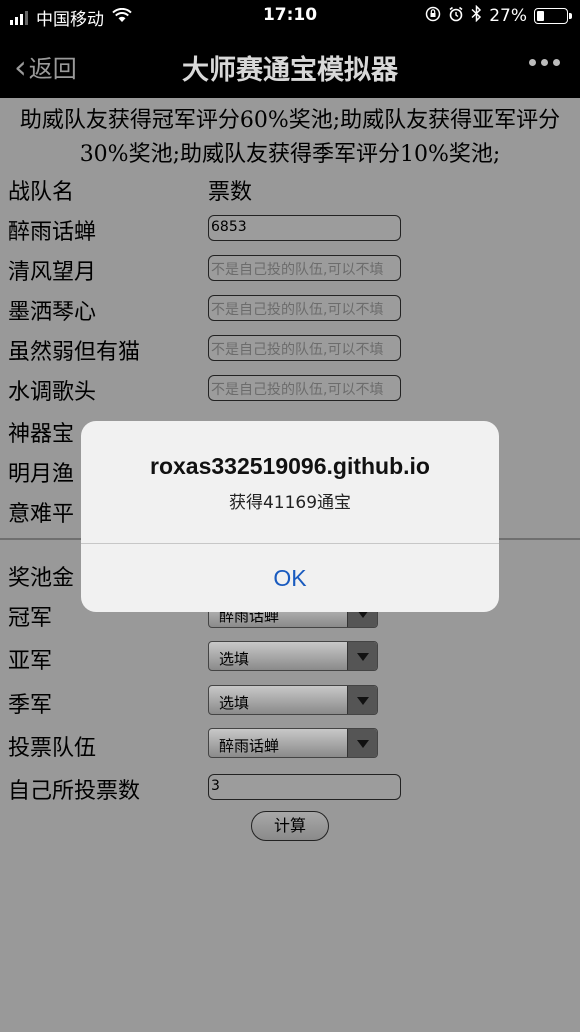 The height and width of the screenshot is (1032, 580). Describe the element at coordinates (290, 578) in the screenshot. I see `alert-ok-button: OK` at that location.